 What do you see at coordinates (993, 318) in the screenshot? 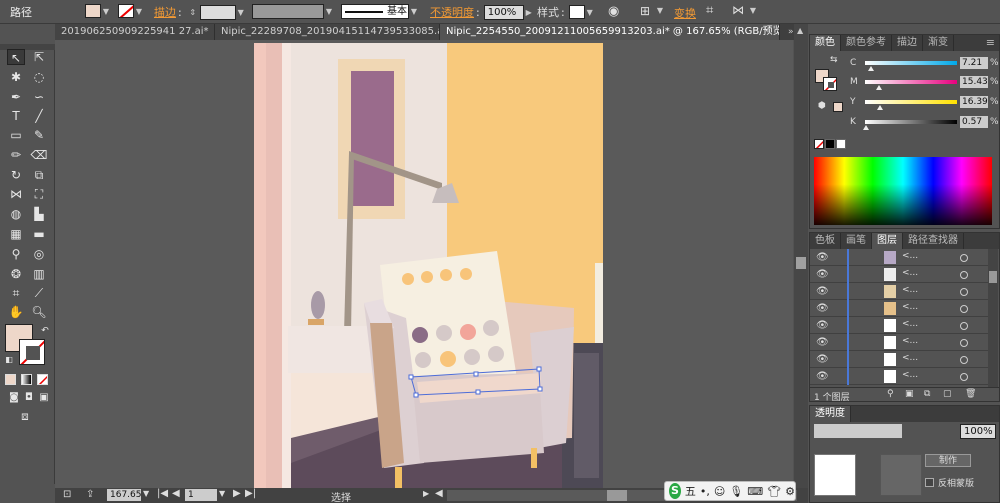
I see `layers-scrollbar` at bounding box center [993, 318].